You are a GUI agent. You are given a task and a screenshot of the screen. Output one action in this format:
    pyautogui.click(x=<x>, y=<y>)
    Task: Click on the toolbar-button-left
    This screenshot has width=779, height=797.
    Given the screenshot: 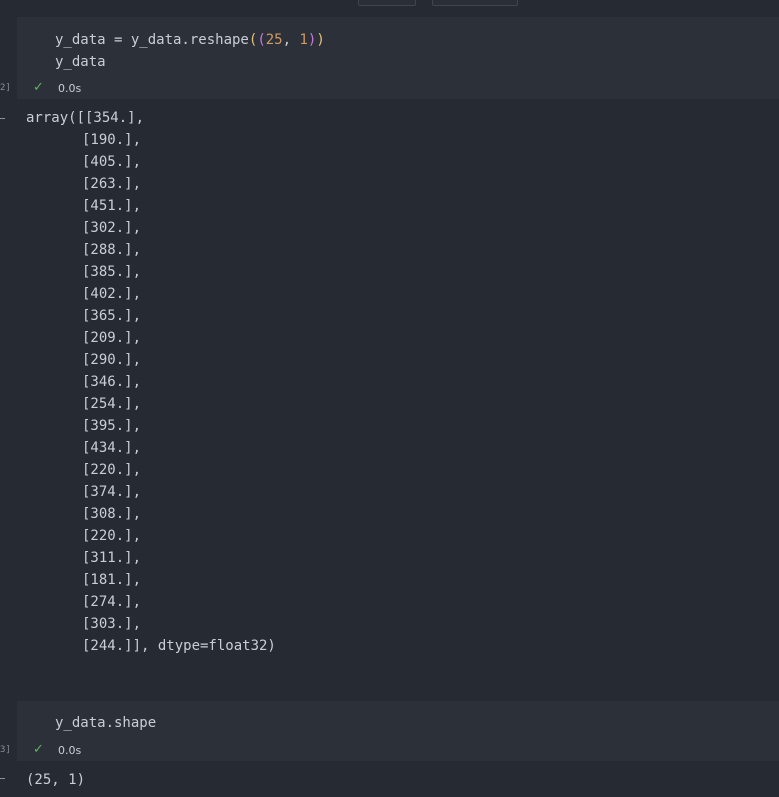 What is the action you would take?
    pyautogui.click(x=387, y=3)
    